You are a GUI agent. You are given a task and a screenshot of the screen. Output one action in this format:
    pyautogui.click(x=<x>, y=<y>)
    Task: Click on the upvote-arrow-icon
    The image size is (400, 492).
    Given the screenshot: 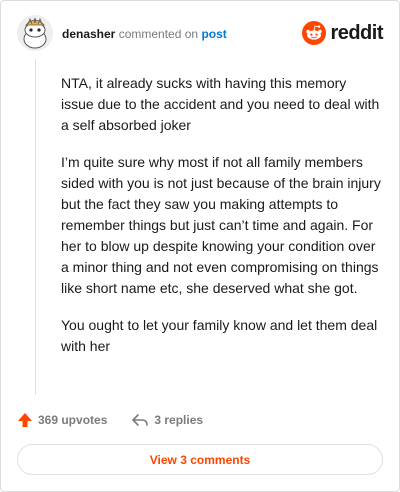 What is the action you would take?
    pyautogui.click(x=25, y=420)
    